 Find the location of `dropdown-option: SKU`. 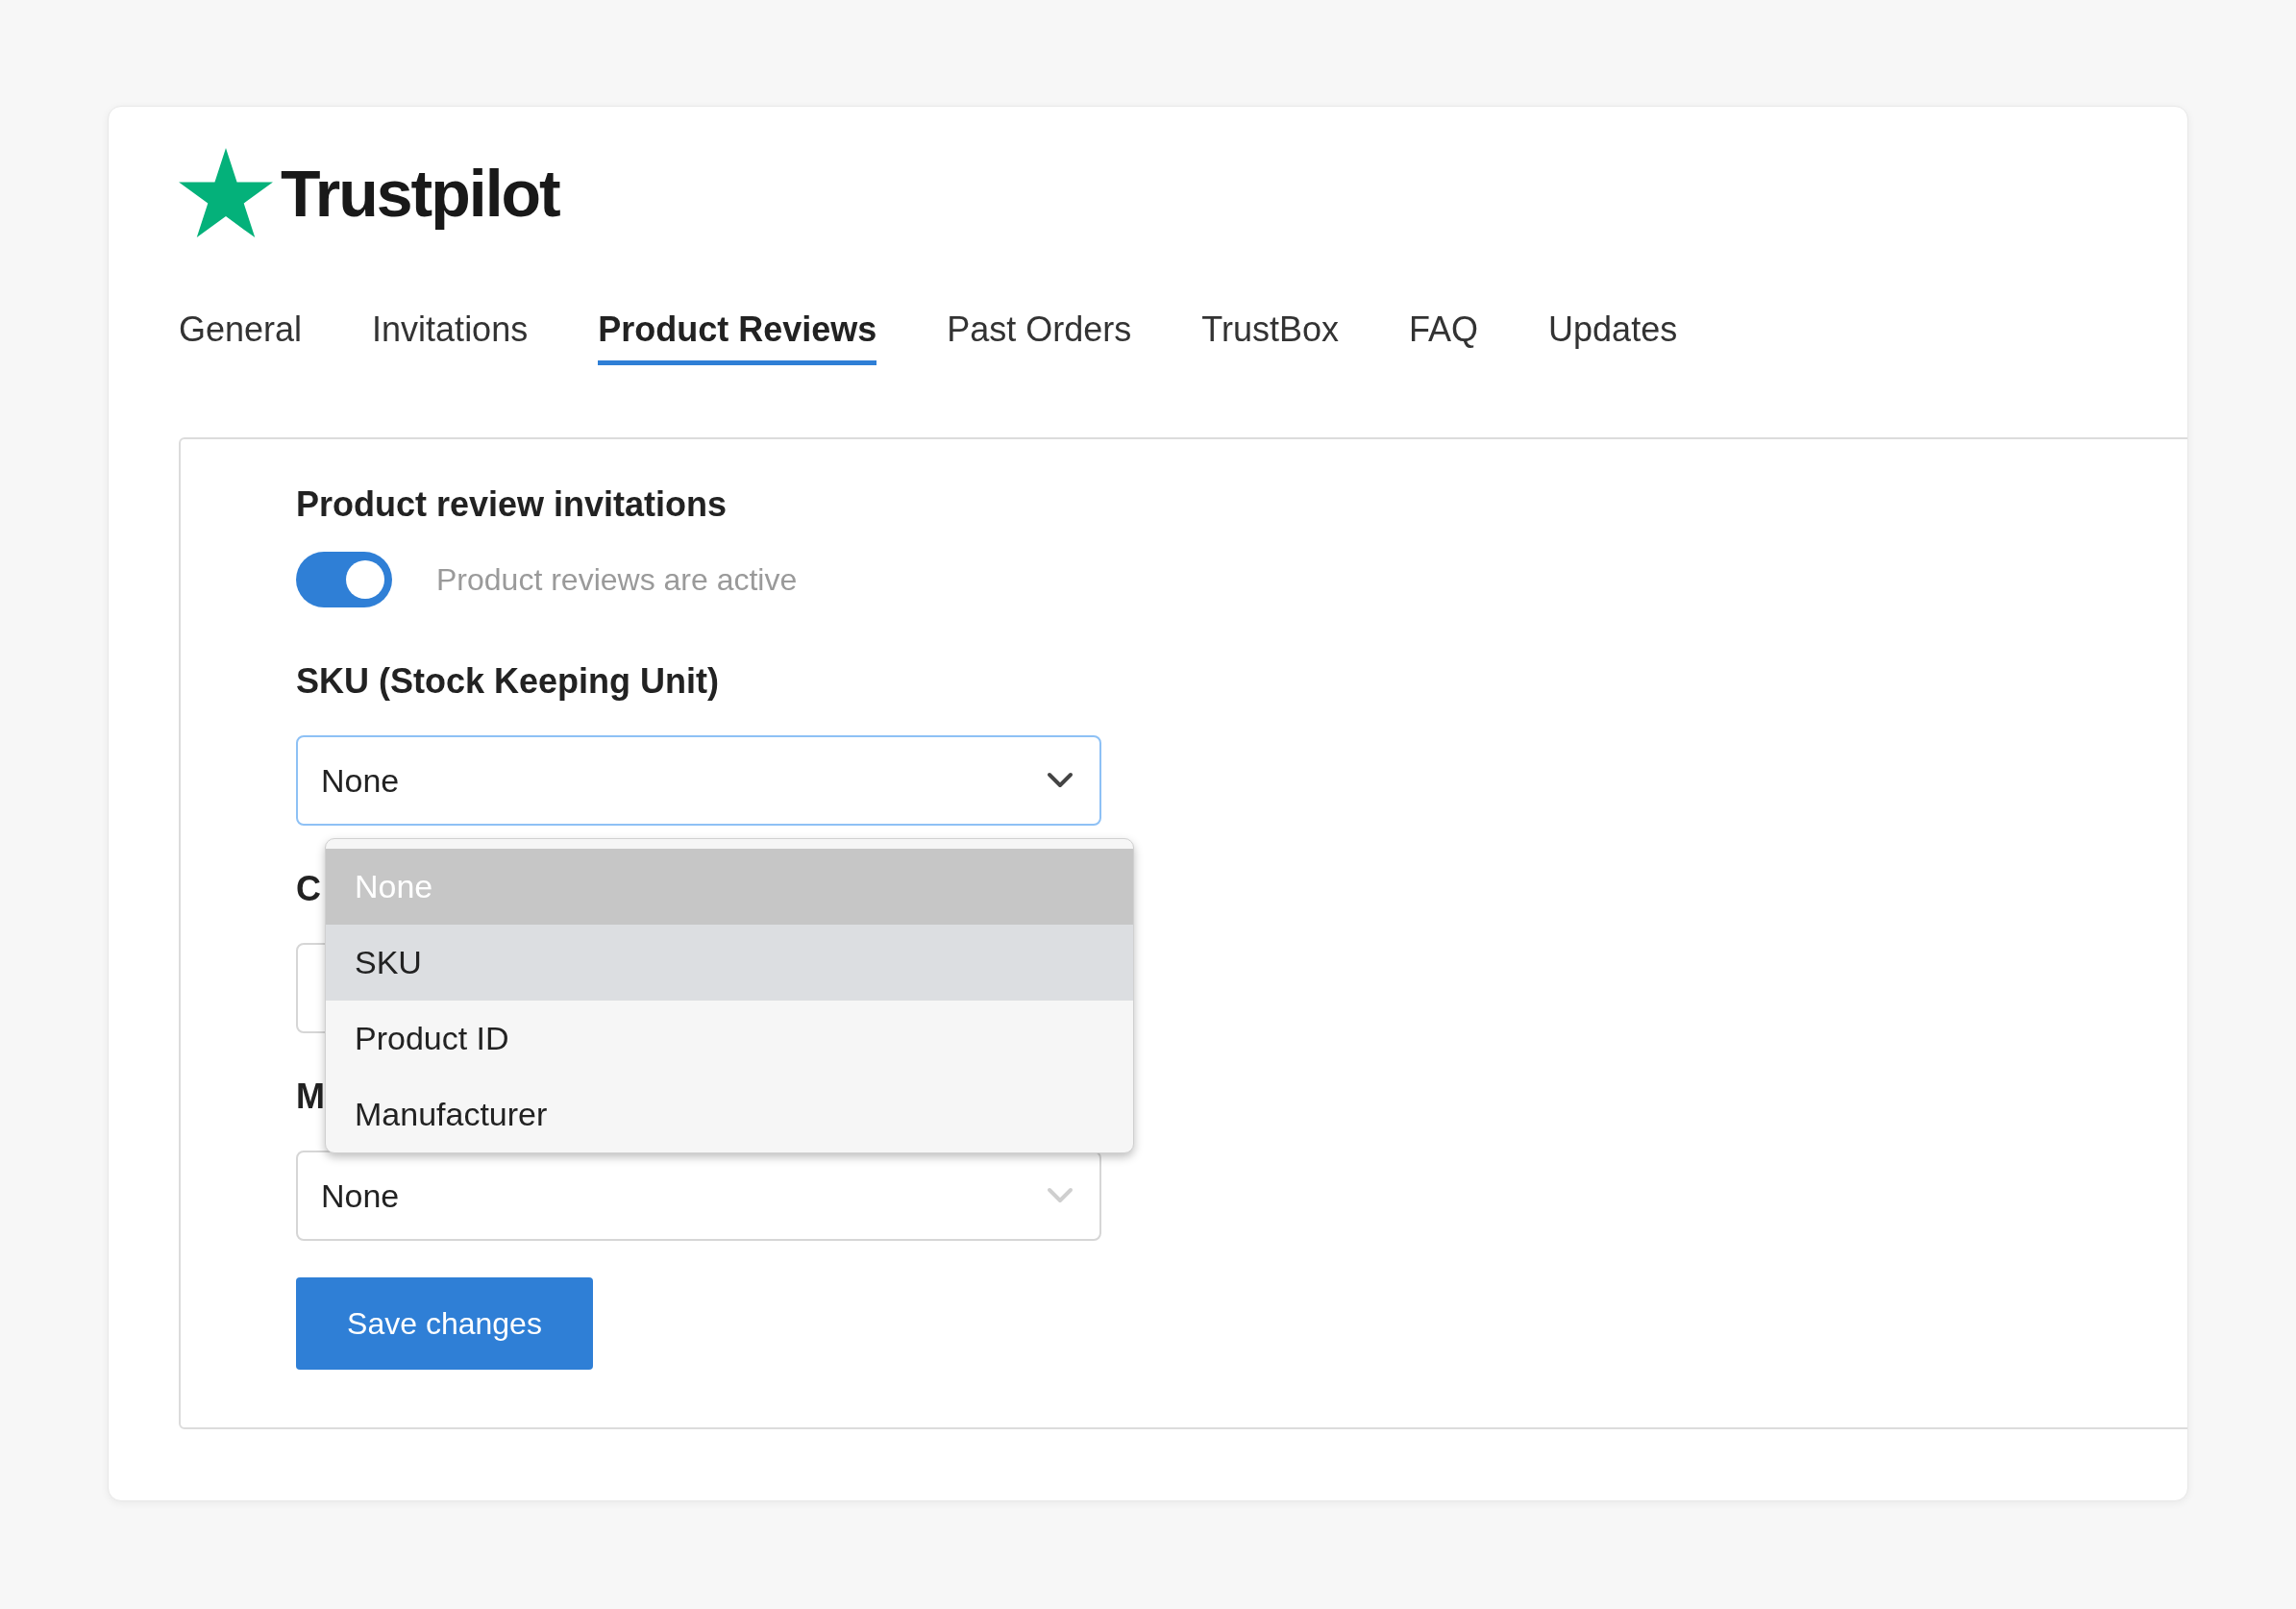

dropdown-option: SKU is located at coordinates (729, 963).